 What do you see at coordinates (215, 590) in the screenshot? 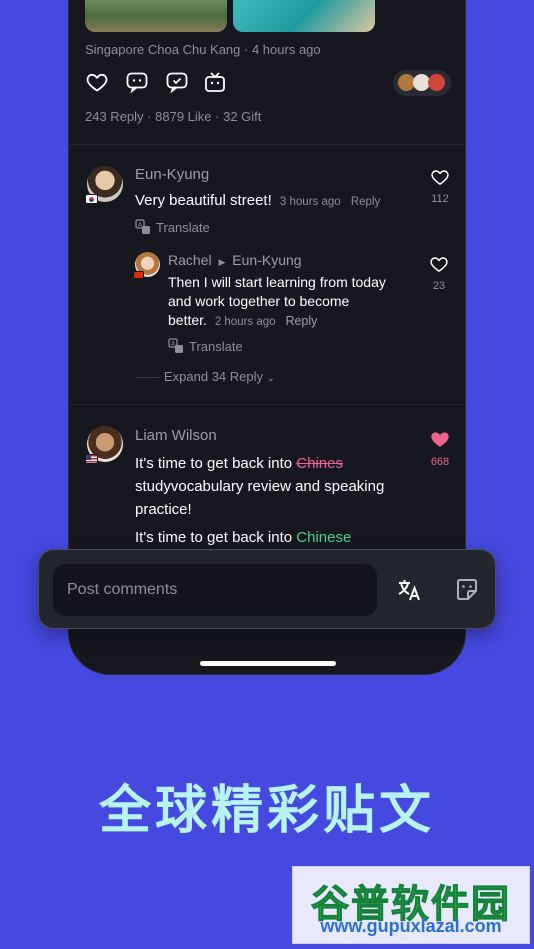
I see `post-comment-input` at bounding box center [215, 590].